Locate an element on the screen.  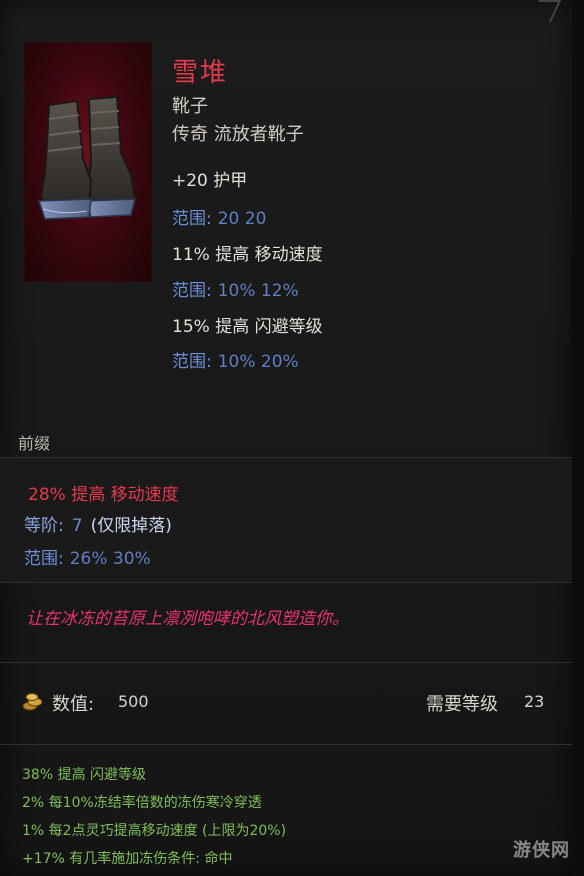
stat-line: 11% 提高 移动速度 is located at coordinates (247, 255).